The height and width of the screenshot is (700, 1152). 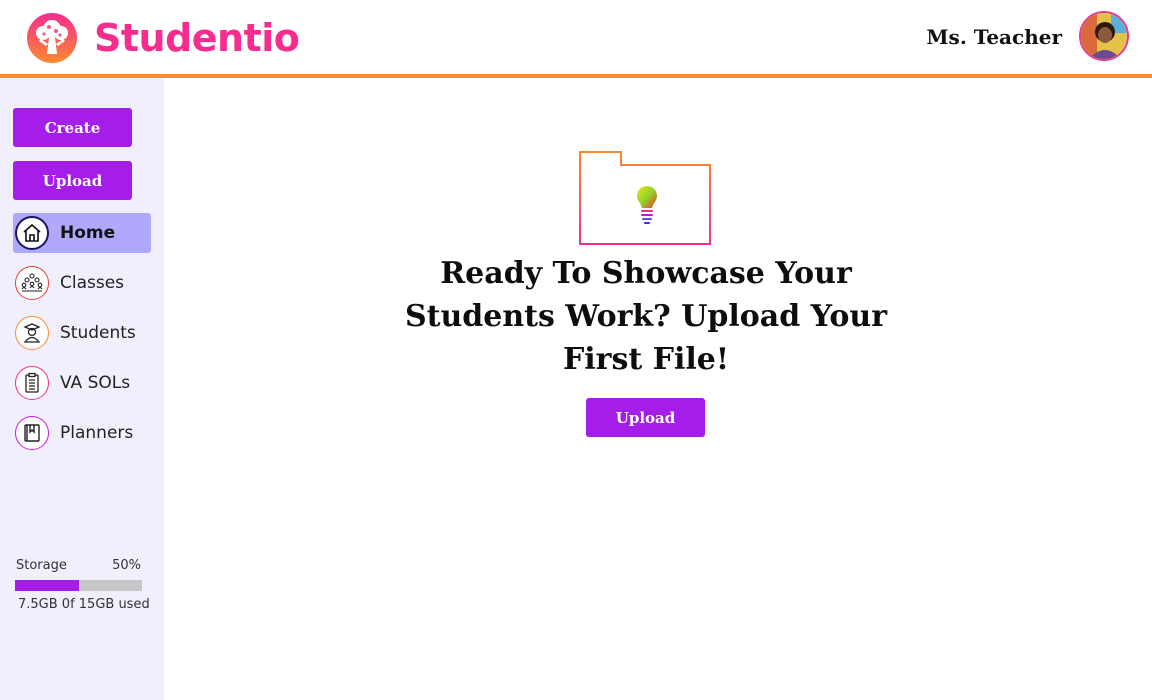 What do you see at coordinates (92, 283) in the screenshot?
I see `sidebar-item-label: Classes` at bounding box center [92, 283].